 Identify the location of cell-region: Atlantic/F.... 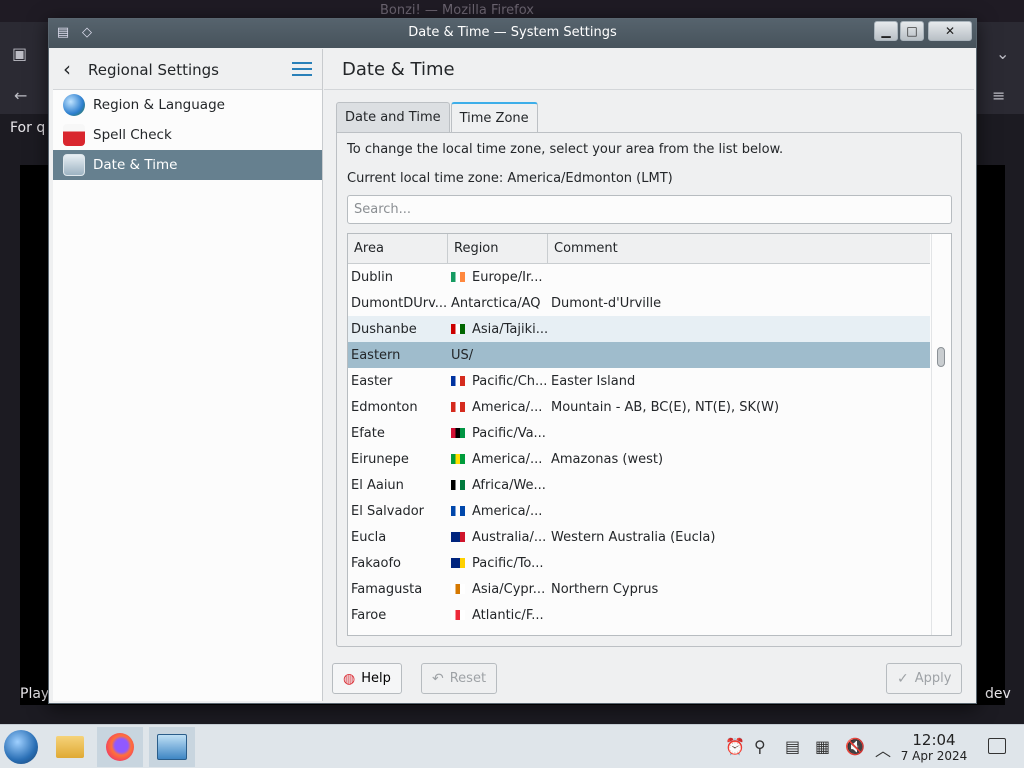
(498, 615).